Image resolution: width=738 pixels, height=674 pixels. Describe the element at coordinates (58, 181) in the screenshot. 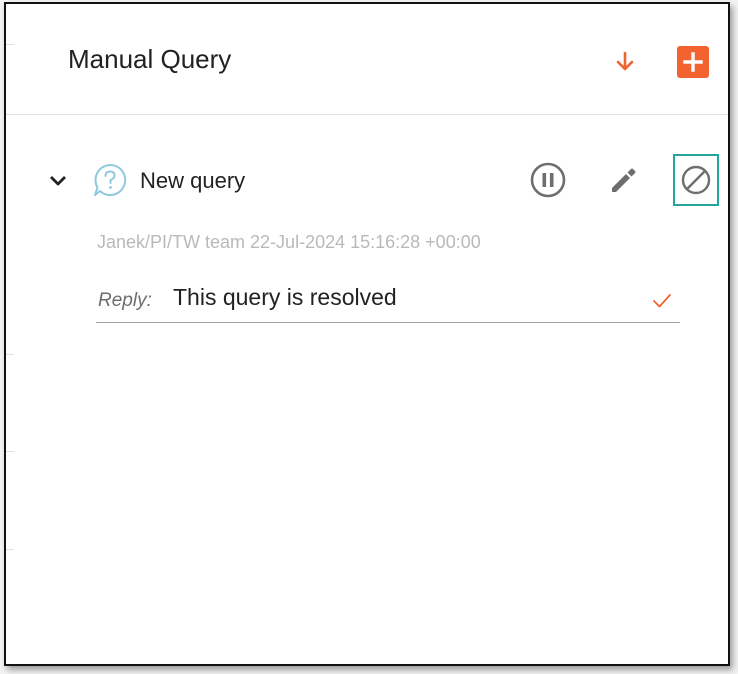

I see `collapse-chevron-icon` at that location.